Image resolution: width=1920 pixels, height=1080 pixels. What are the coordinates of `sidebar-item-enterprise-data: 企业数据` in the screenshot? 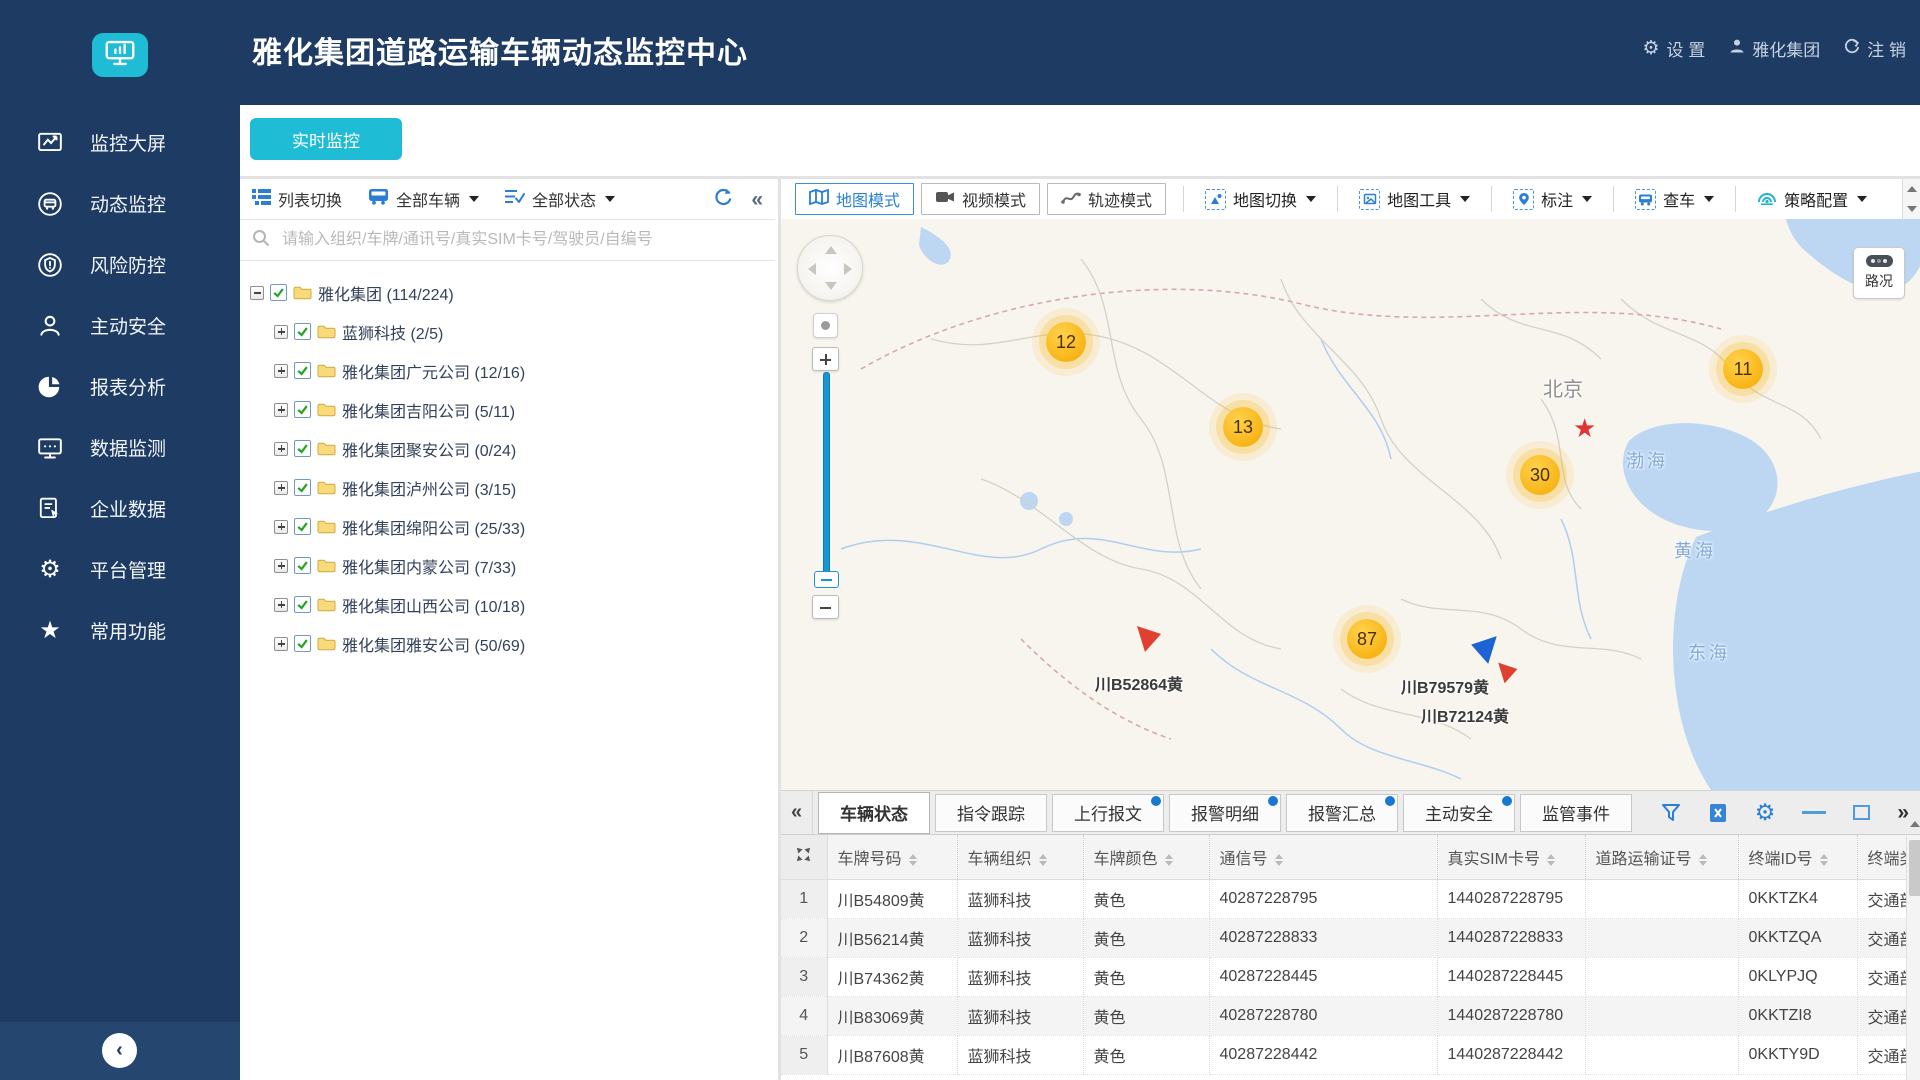 It's located at (120, 508).